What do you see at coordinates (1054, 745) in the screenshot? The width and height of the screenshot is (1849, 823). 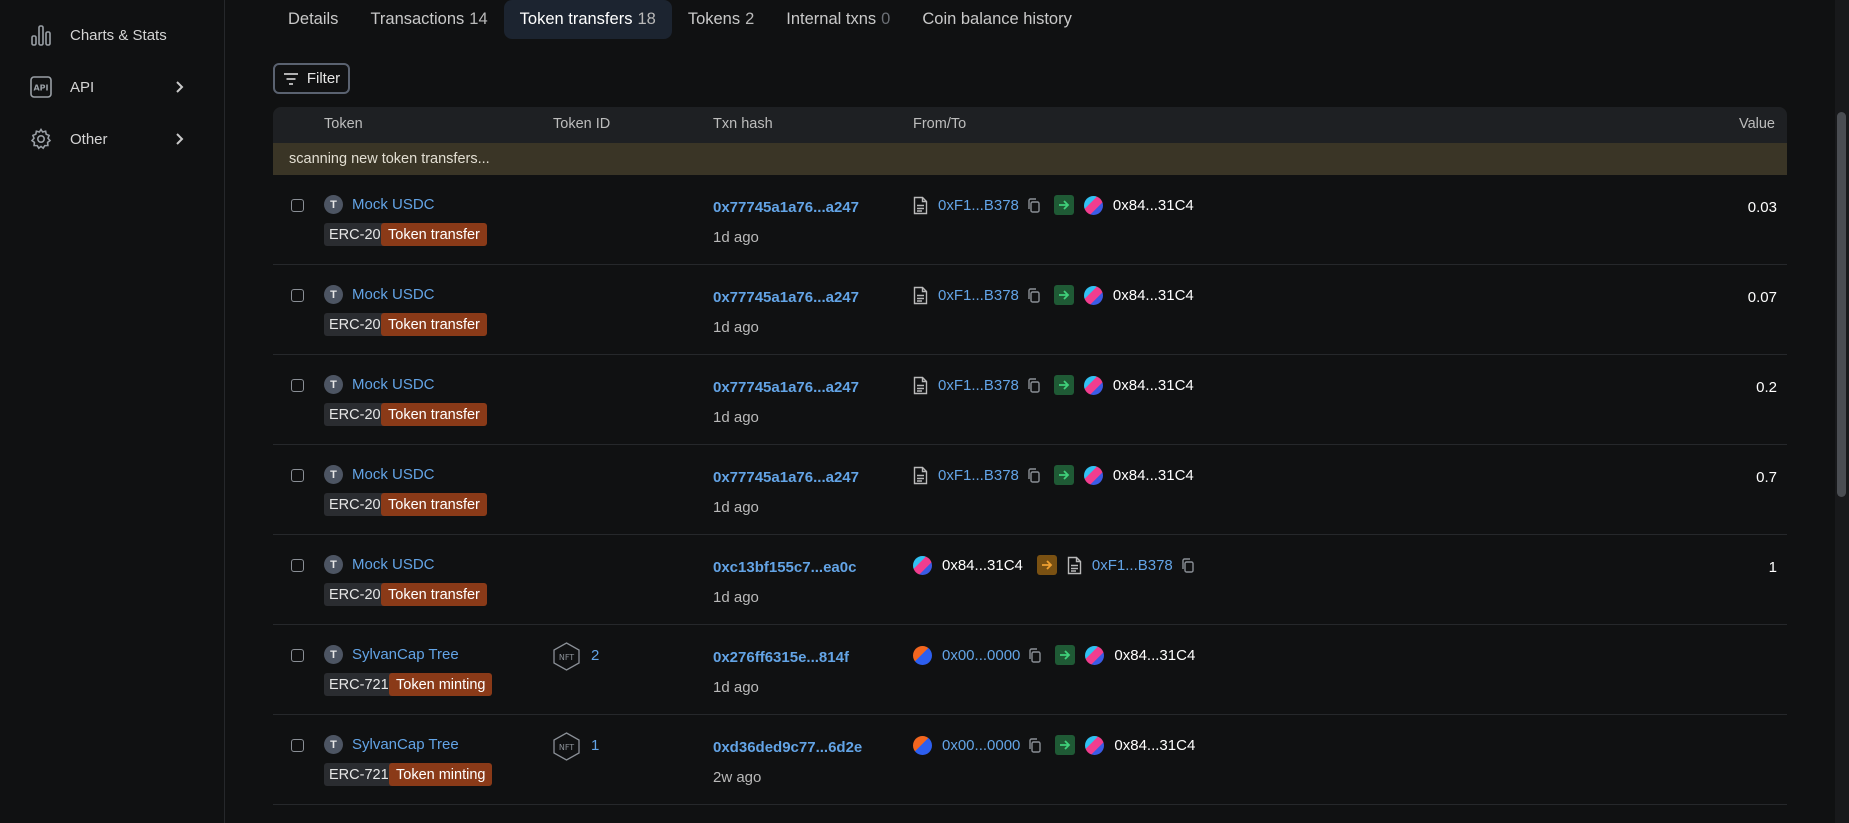 I see `from-to-cell: 0x00...0000 0x84...31C4` at bounding box center [1054, 745].